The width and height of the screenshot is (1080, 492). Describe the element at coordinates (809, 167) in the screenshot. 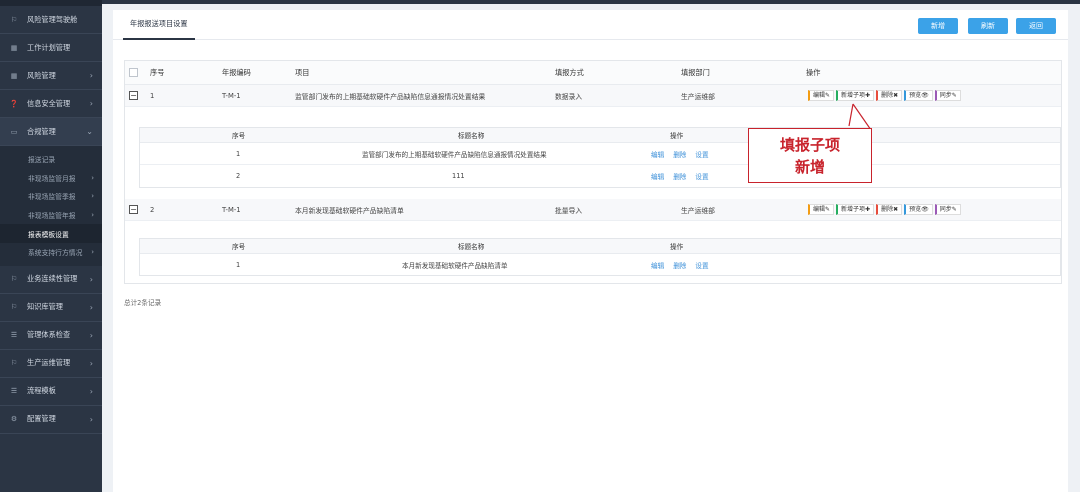

I see `annotation-line-2: 新增` at that location.